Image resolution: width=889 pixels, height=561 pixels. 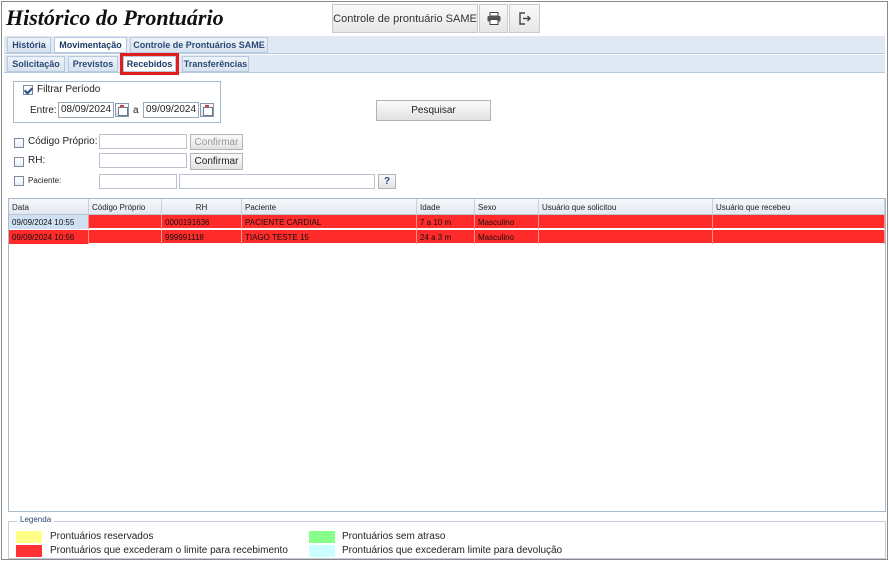 What do you see at coordinates (115, 17) in the screenshot?
I see `page-title: Histórico do Prontuário` at bounding box center [115, 17].